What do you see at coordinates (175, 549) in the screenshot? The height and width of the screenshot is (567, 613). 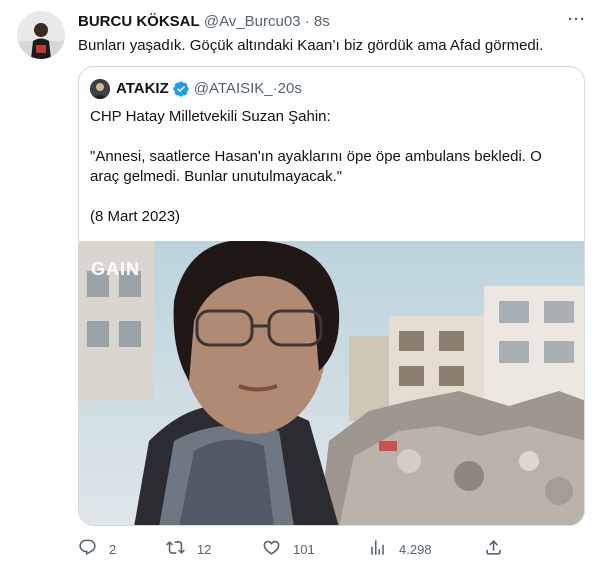 I see `retweet-icon` at bounding box center [175, 549].